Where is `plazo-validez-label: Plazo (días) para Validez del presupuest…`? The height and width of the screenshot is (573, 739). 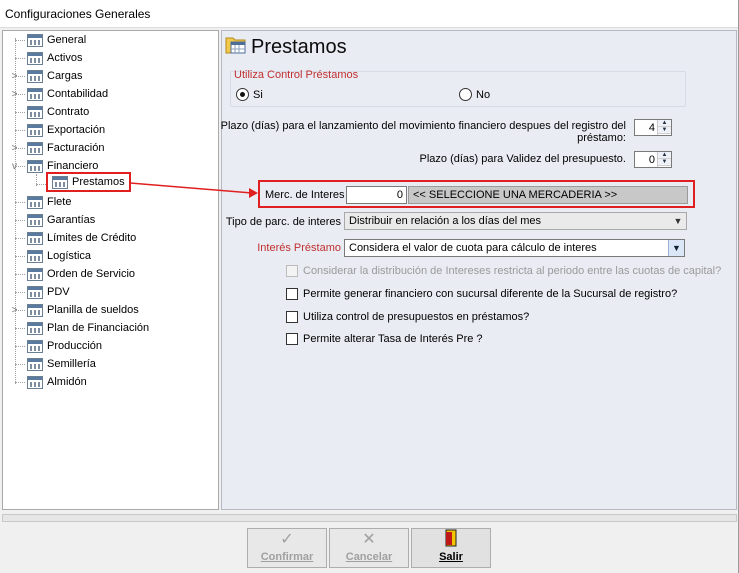 plazo-validez-label: Plazo (días) para Validez del presupuest… is located at coordinates (522, 159).